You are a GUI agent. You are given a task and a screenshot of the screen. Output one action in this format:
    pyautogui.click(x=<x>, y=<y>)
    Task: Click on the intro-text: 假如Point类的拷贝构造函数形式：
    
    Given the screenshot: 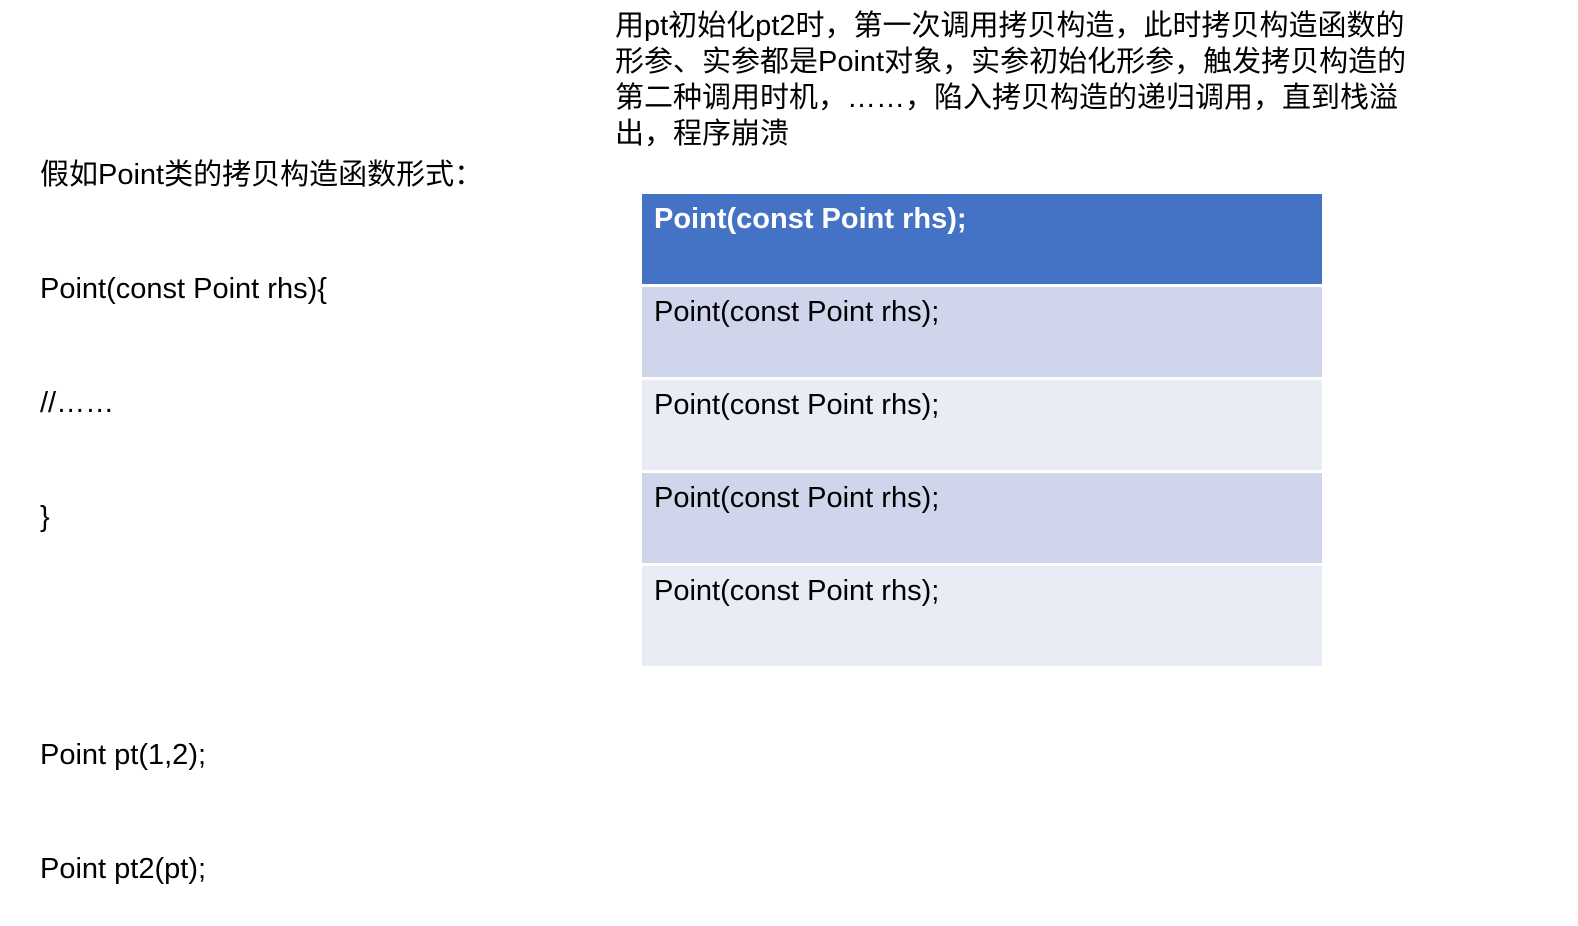 What is the action you would take?
    pyautogui.click(x=262, y=175)
    